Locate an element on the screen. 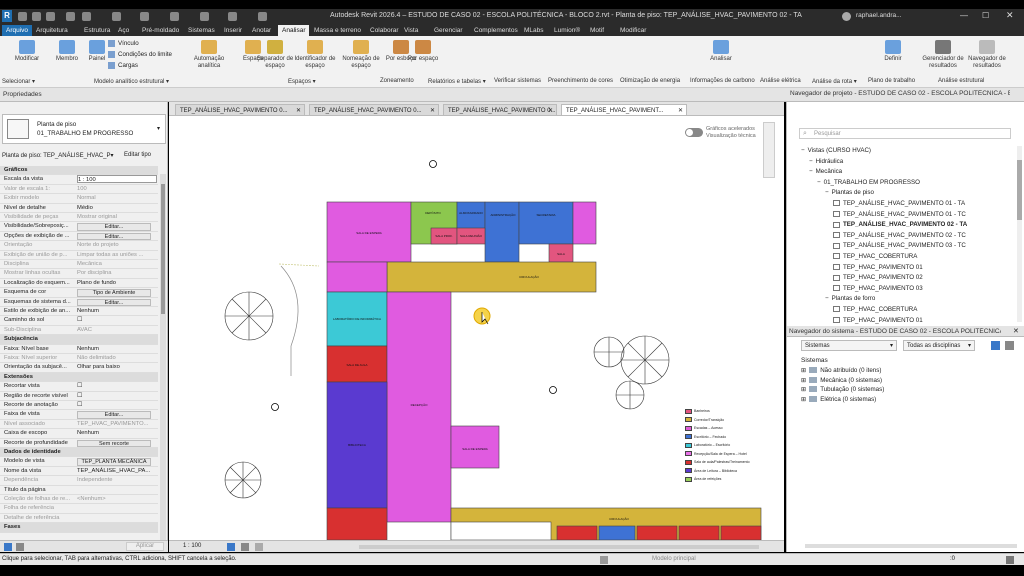 Image resolution: width=1024 pixels, height=576 pixels. visual-style-icon is located at coordinates (245, 547).